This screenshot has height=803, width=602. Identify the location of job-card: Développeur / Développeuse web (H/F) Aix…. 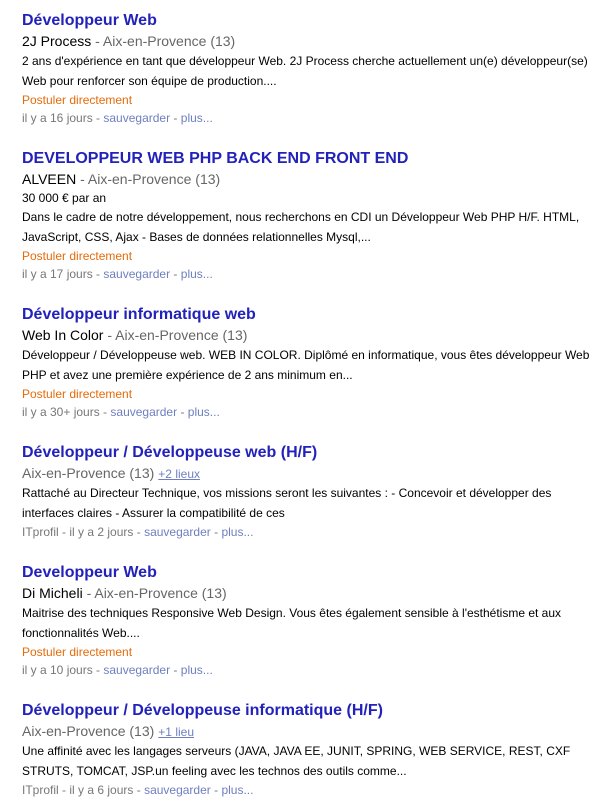
(307, 492).